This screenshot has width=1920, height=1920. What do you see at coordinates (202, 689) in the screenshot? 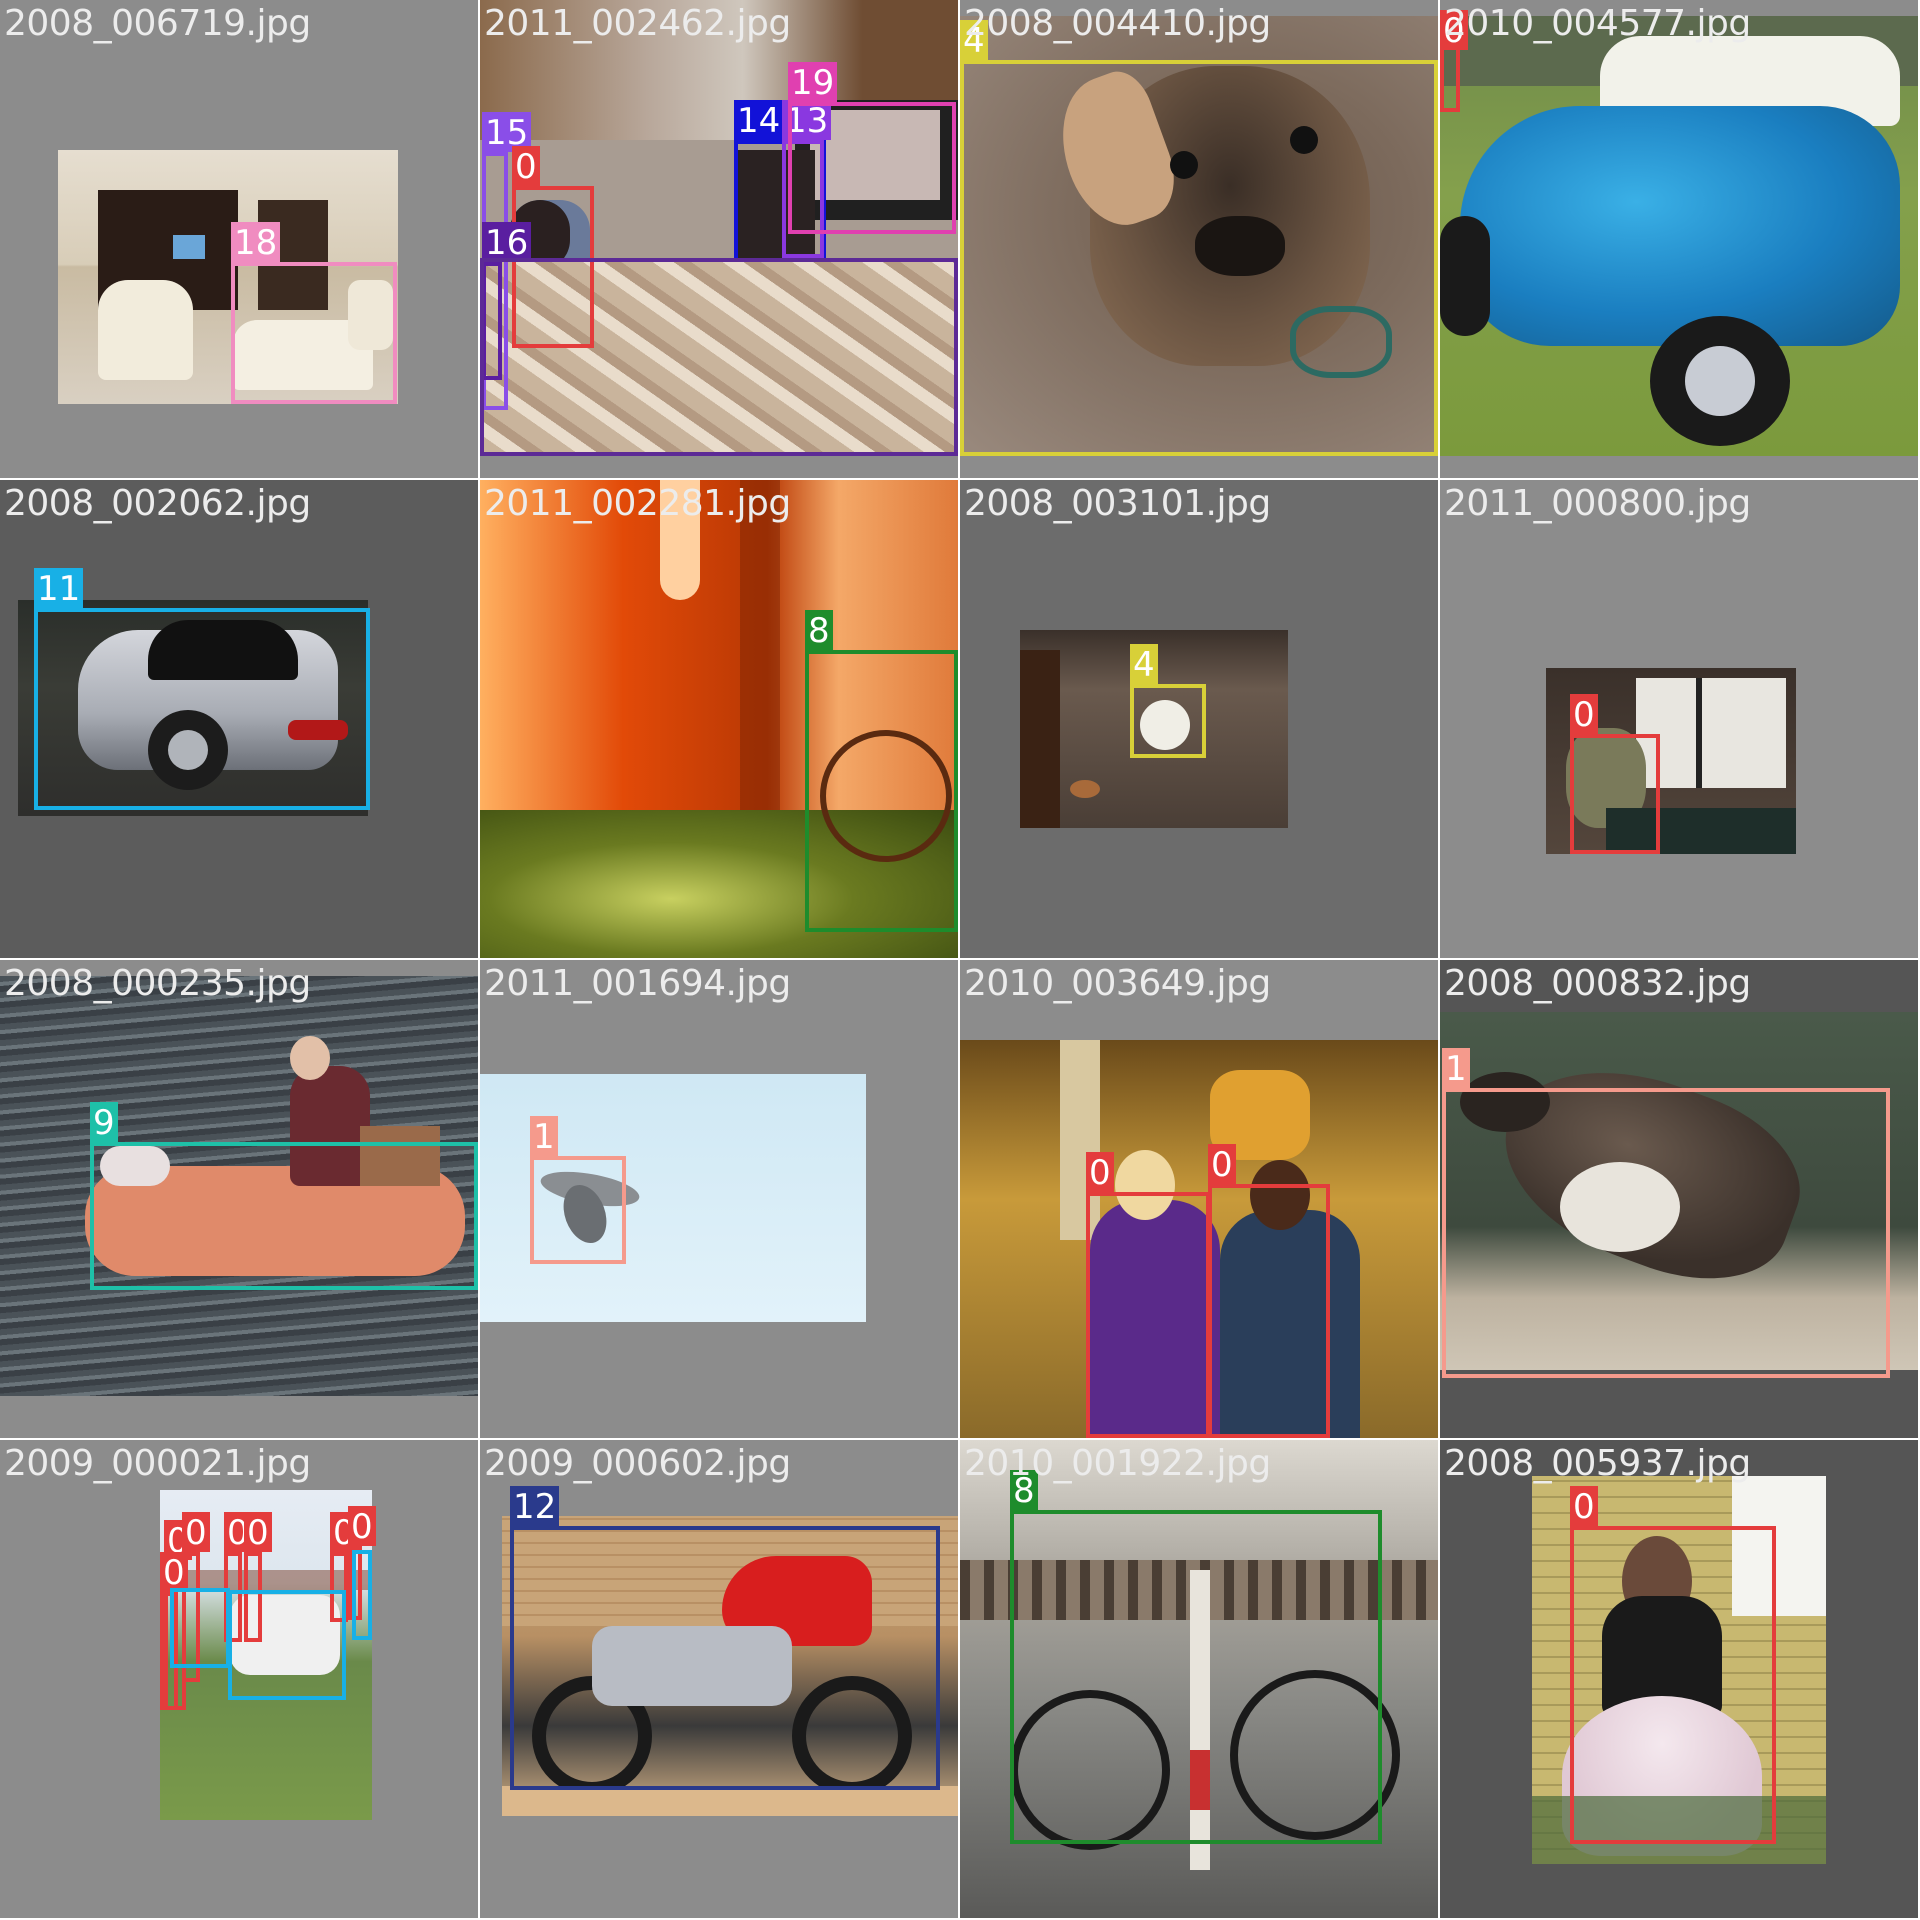
I see `bounding-box: 11` at bounding box center [202, 689].